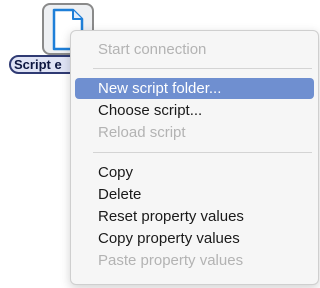  I want to click on menu-item-reset-property-values: Reset property values, so click(194, 216).